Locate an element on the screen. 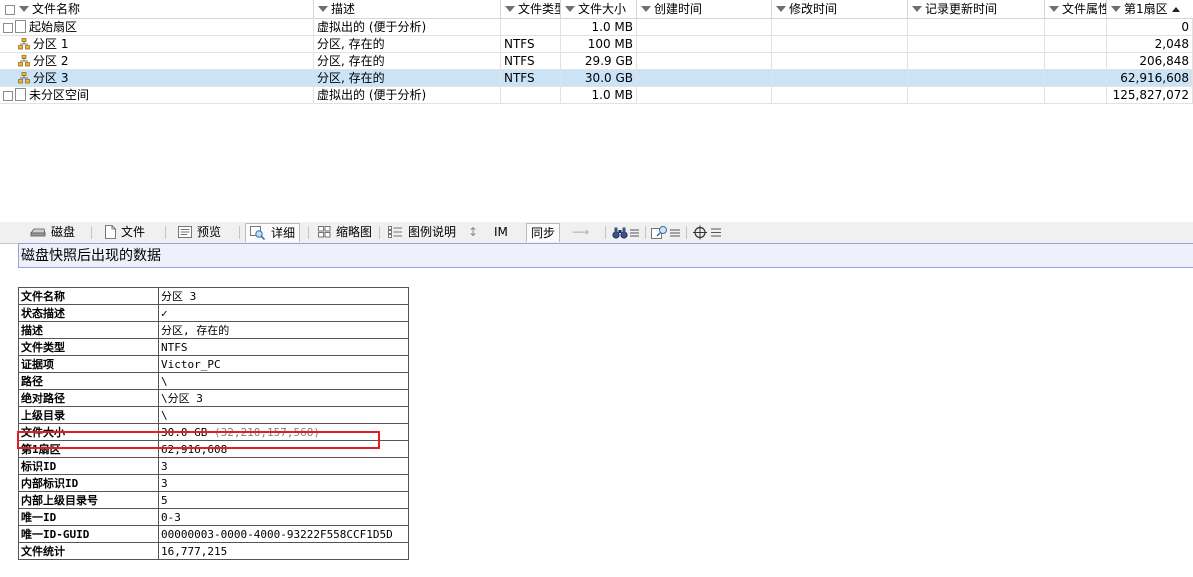 Image resolution: width=1193 pixels, height=577 pixels. column-header-record-updated: 记录更新时间 is located at coordinates (976, 9).